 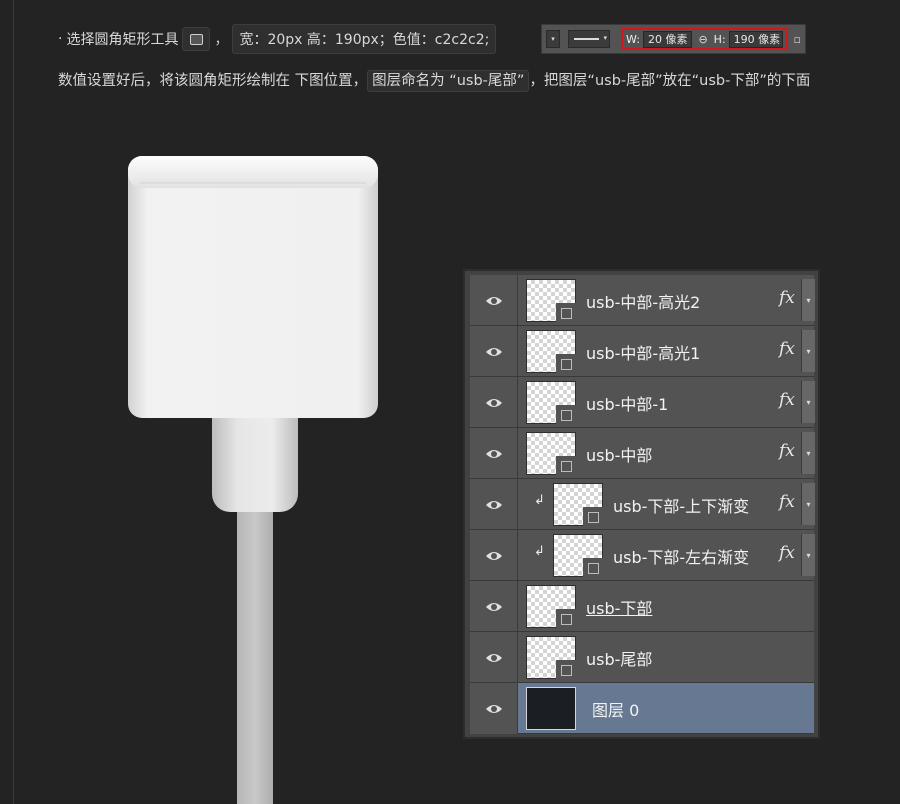 I want to click on layer-row: usb-下部, so click(x=642, y=606).